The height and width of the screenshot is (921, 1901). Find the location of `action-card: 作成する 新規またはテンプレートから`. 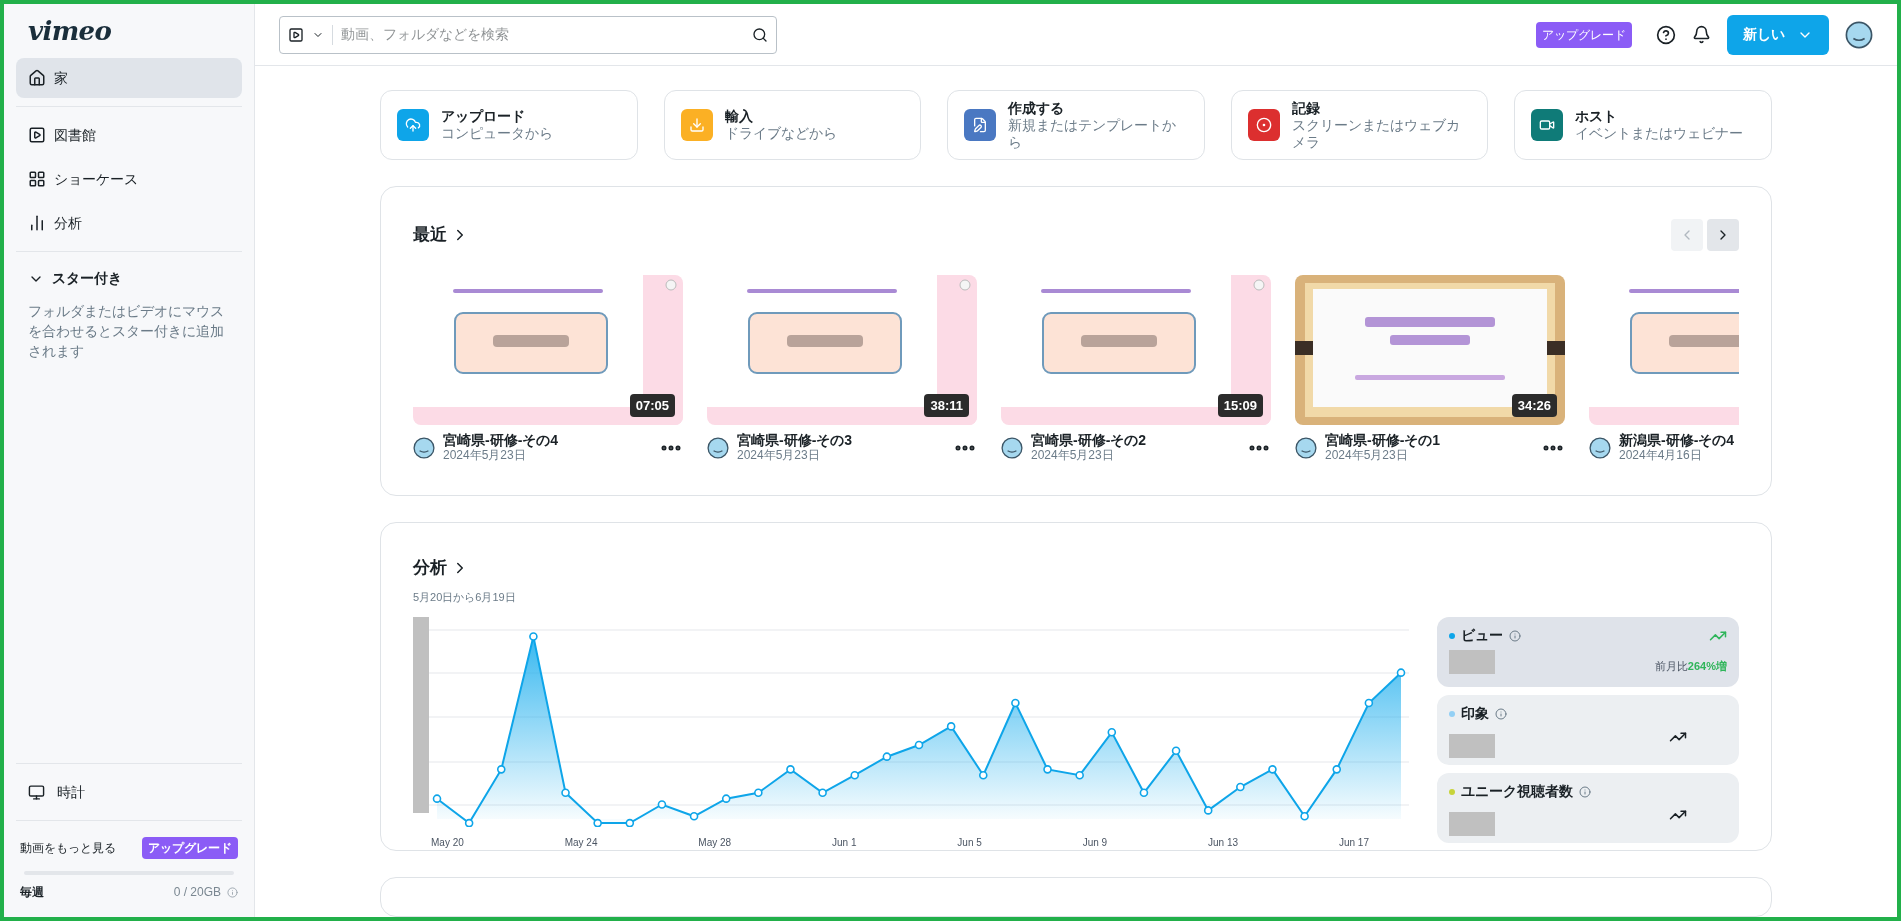

action-card: 作成する 新規またはテンプレートから is located at coordinates (1076, 125).